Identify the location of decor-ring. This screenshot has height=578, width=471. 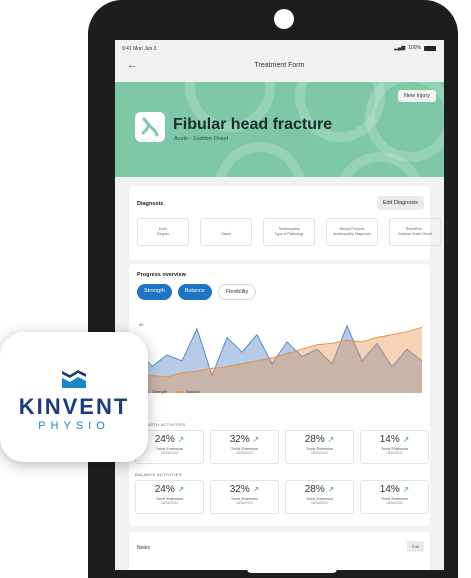
(260, 159).